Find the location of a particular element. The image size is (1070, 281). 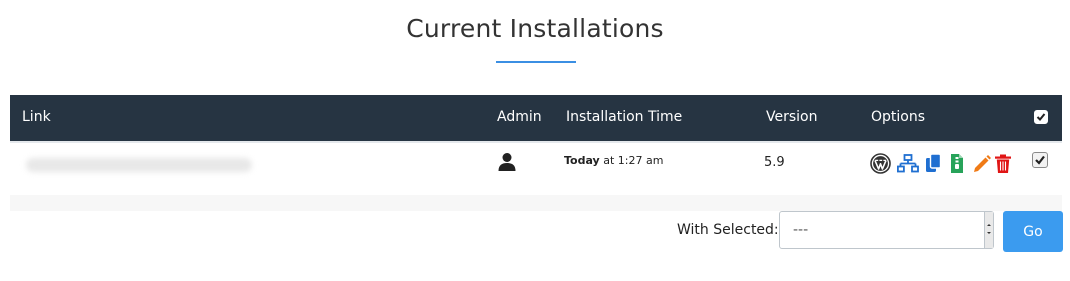

row-select-checkbox is located at coordinates (1040, 160).